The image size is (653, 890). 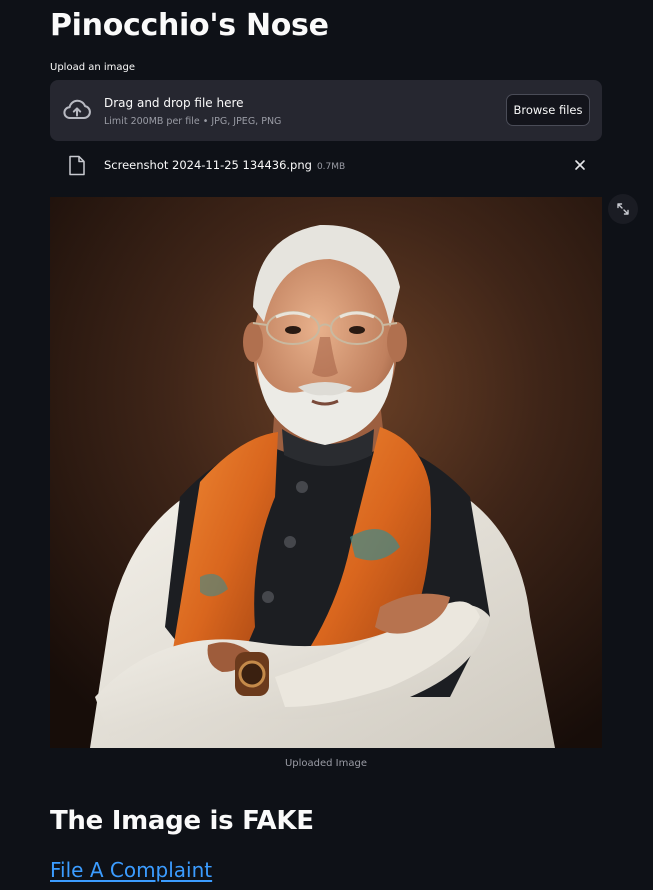 I want to click on file-icon, so click(x=77, y=165).